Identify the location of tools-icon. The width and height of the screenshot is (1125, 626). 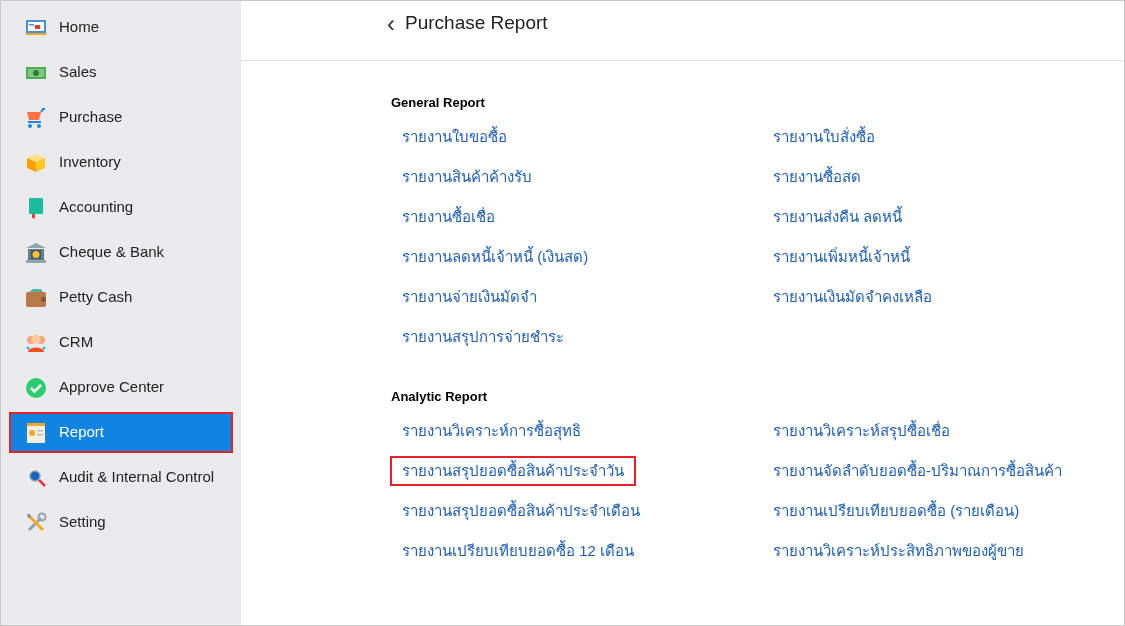
(36, 522).